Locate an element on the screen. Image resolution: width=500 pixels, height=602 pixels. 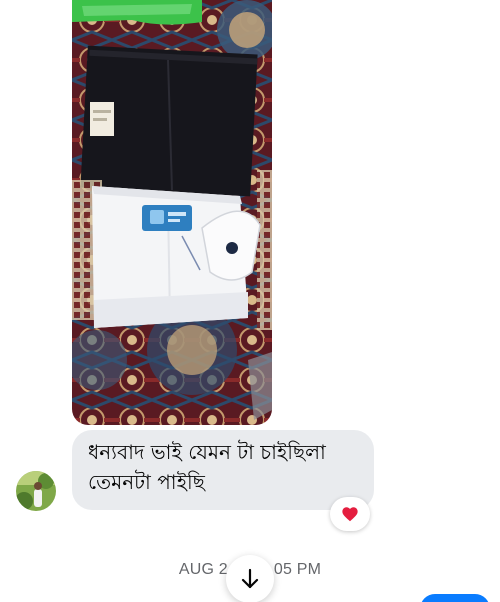
avatar is located at coordinates (36, 491).